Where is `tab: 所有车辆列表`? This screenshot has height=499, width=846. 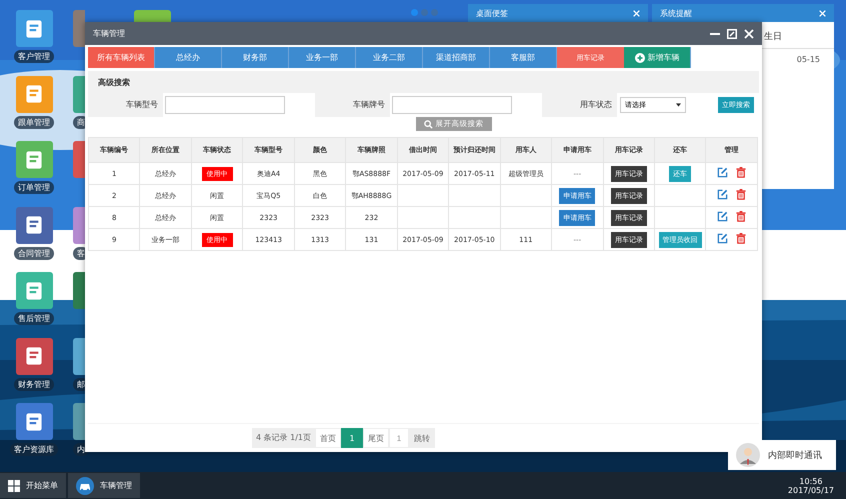
tab: 所有车辆列表 is located at coordinates (121, 57).